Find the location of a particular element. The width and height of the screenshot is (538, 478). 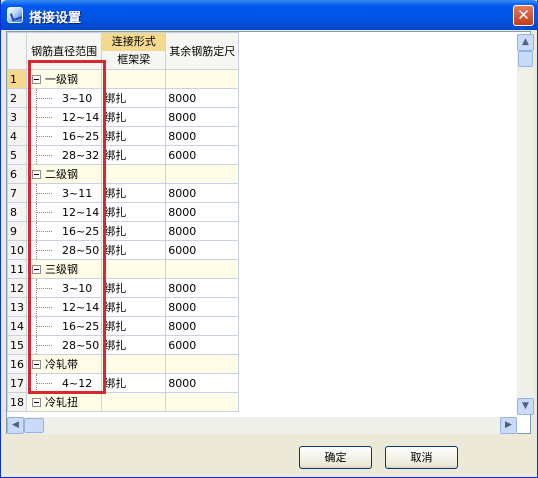

table-row: 14 16~25 绑扎 8000 is located at coordinates (123, 326).